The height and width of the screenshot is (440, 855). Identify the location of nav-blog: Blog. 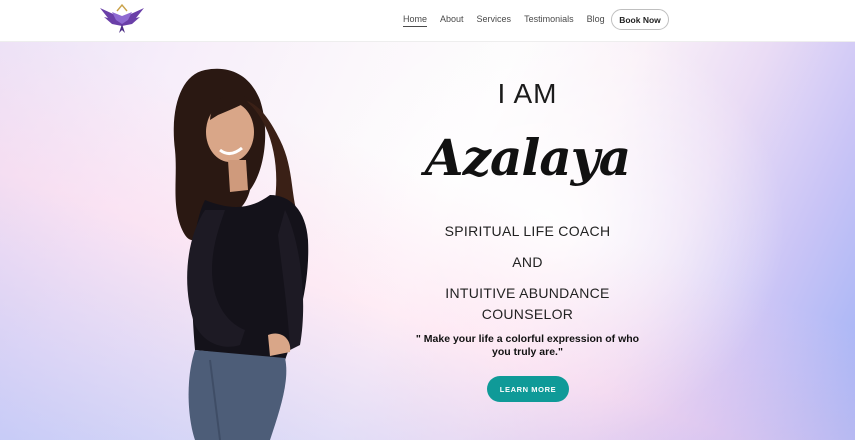
(596, 19).